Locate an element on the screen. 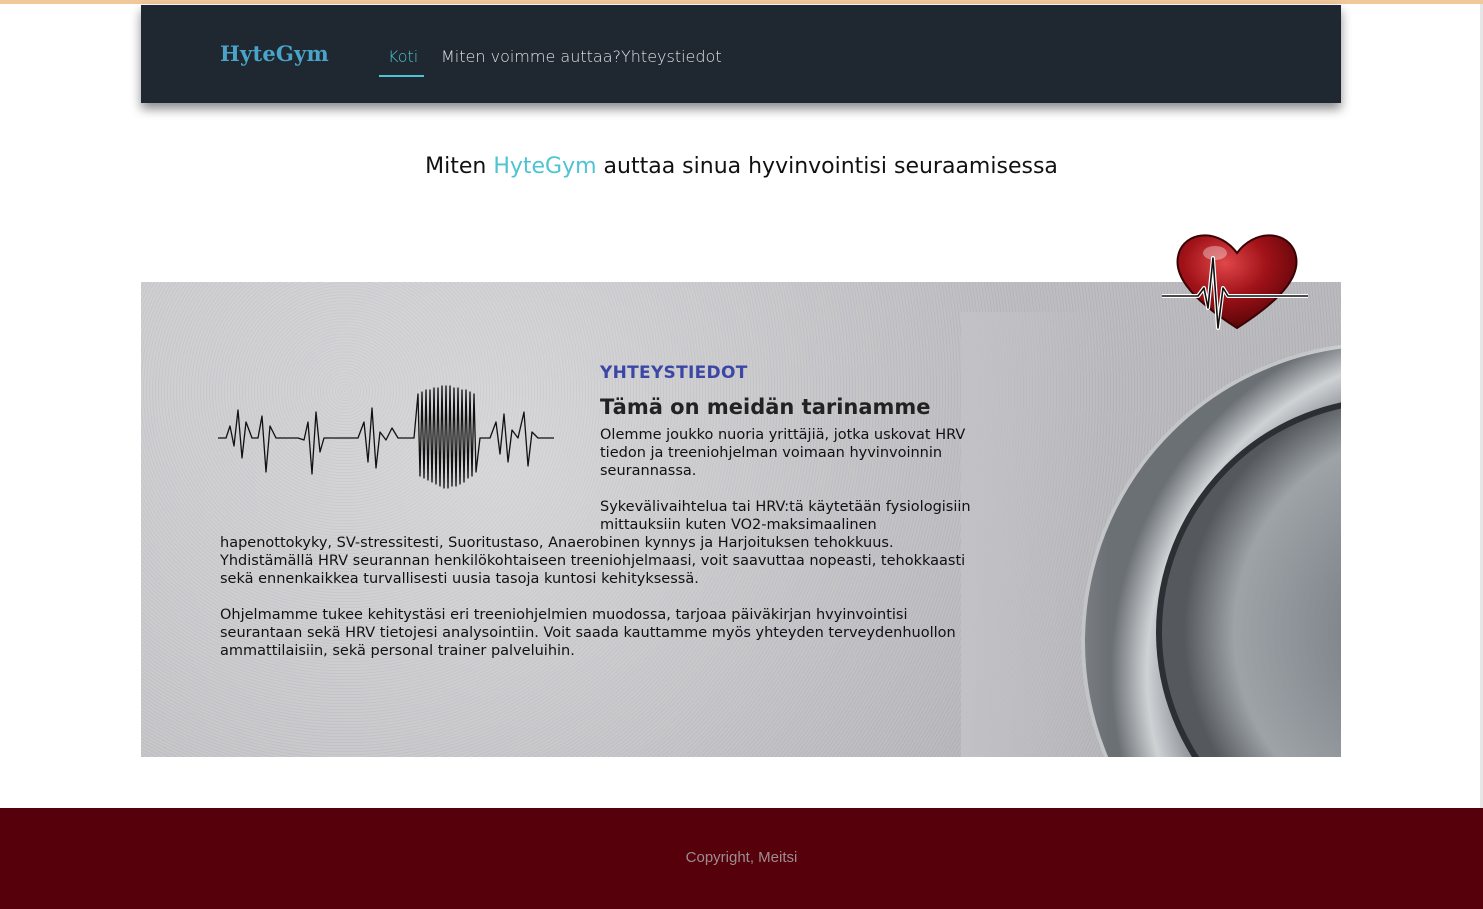  weight-plate-image is located at coordinates (1151, 534).